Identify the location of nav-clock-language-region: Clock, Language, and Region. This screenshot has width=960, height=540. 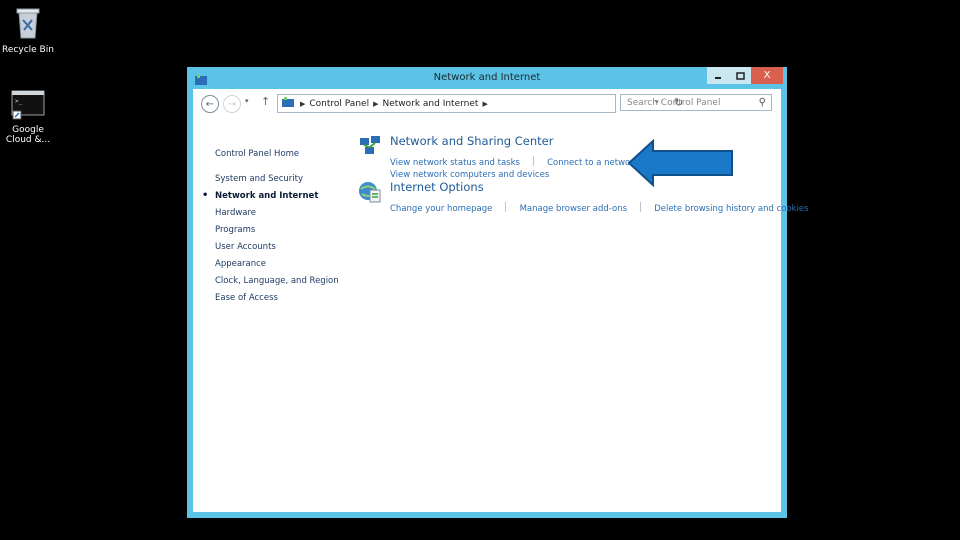
(277, 284).